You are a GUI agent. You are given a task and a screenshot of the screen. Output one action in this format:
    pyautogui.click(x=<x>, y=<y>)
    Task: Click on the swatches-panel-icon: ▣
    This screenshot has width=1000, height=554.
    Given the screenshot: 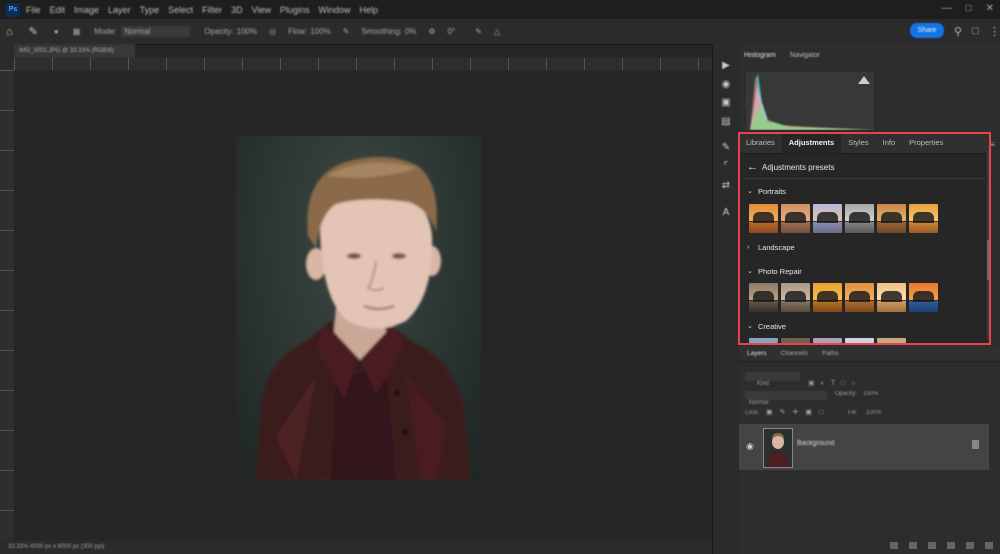 What is the action you would take?
    pyautogui.click(x=726, y=102)
    